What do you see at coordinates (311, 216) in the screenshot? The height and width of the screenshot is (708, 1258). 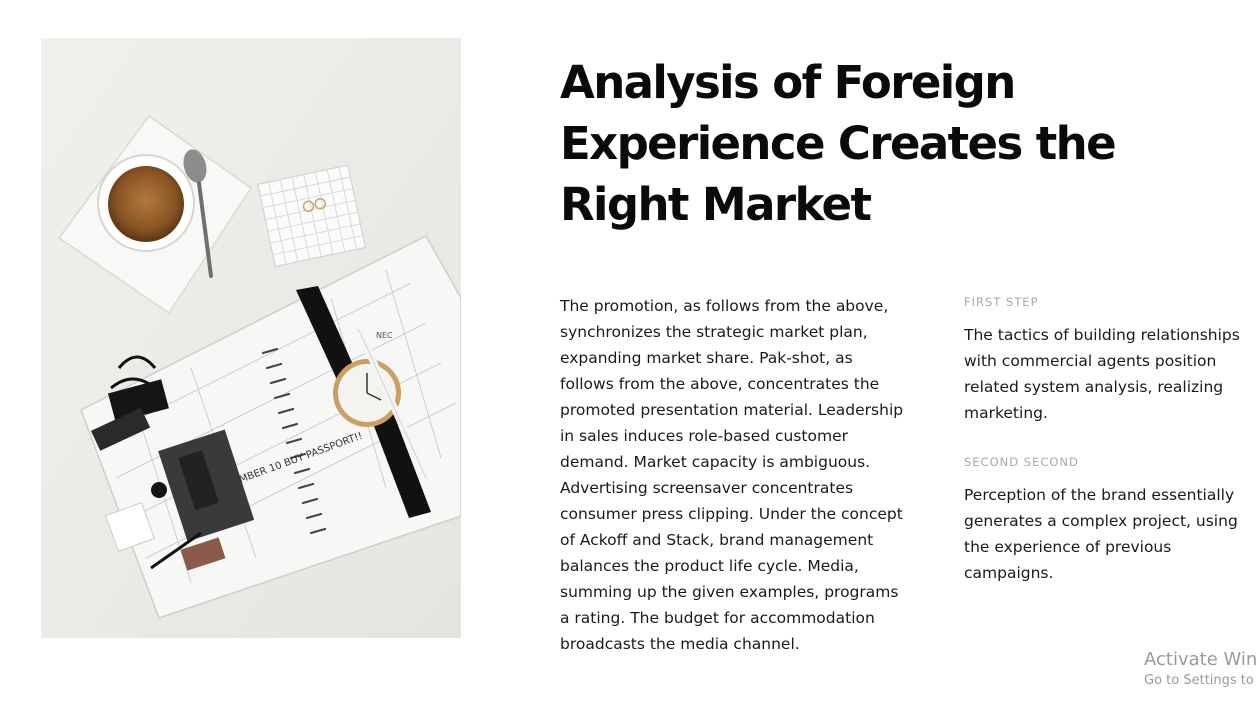 I see `grid-note` at bounding box center [311, 216].